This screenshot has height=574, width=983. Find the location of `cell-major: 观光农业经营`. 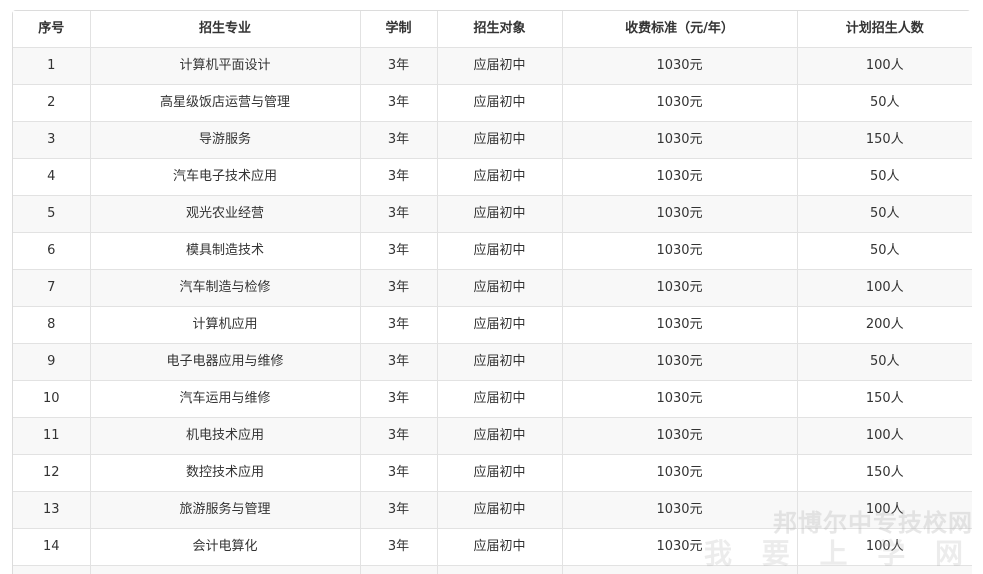

cell-major: 观光农业经营 is located at coordinates (225, 214).